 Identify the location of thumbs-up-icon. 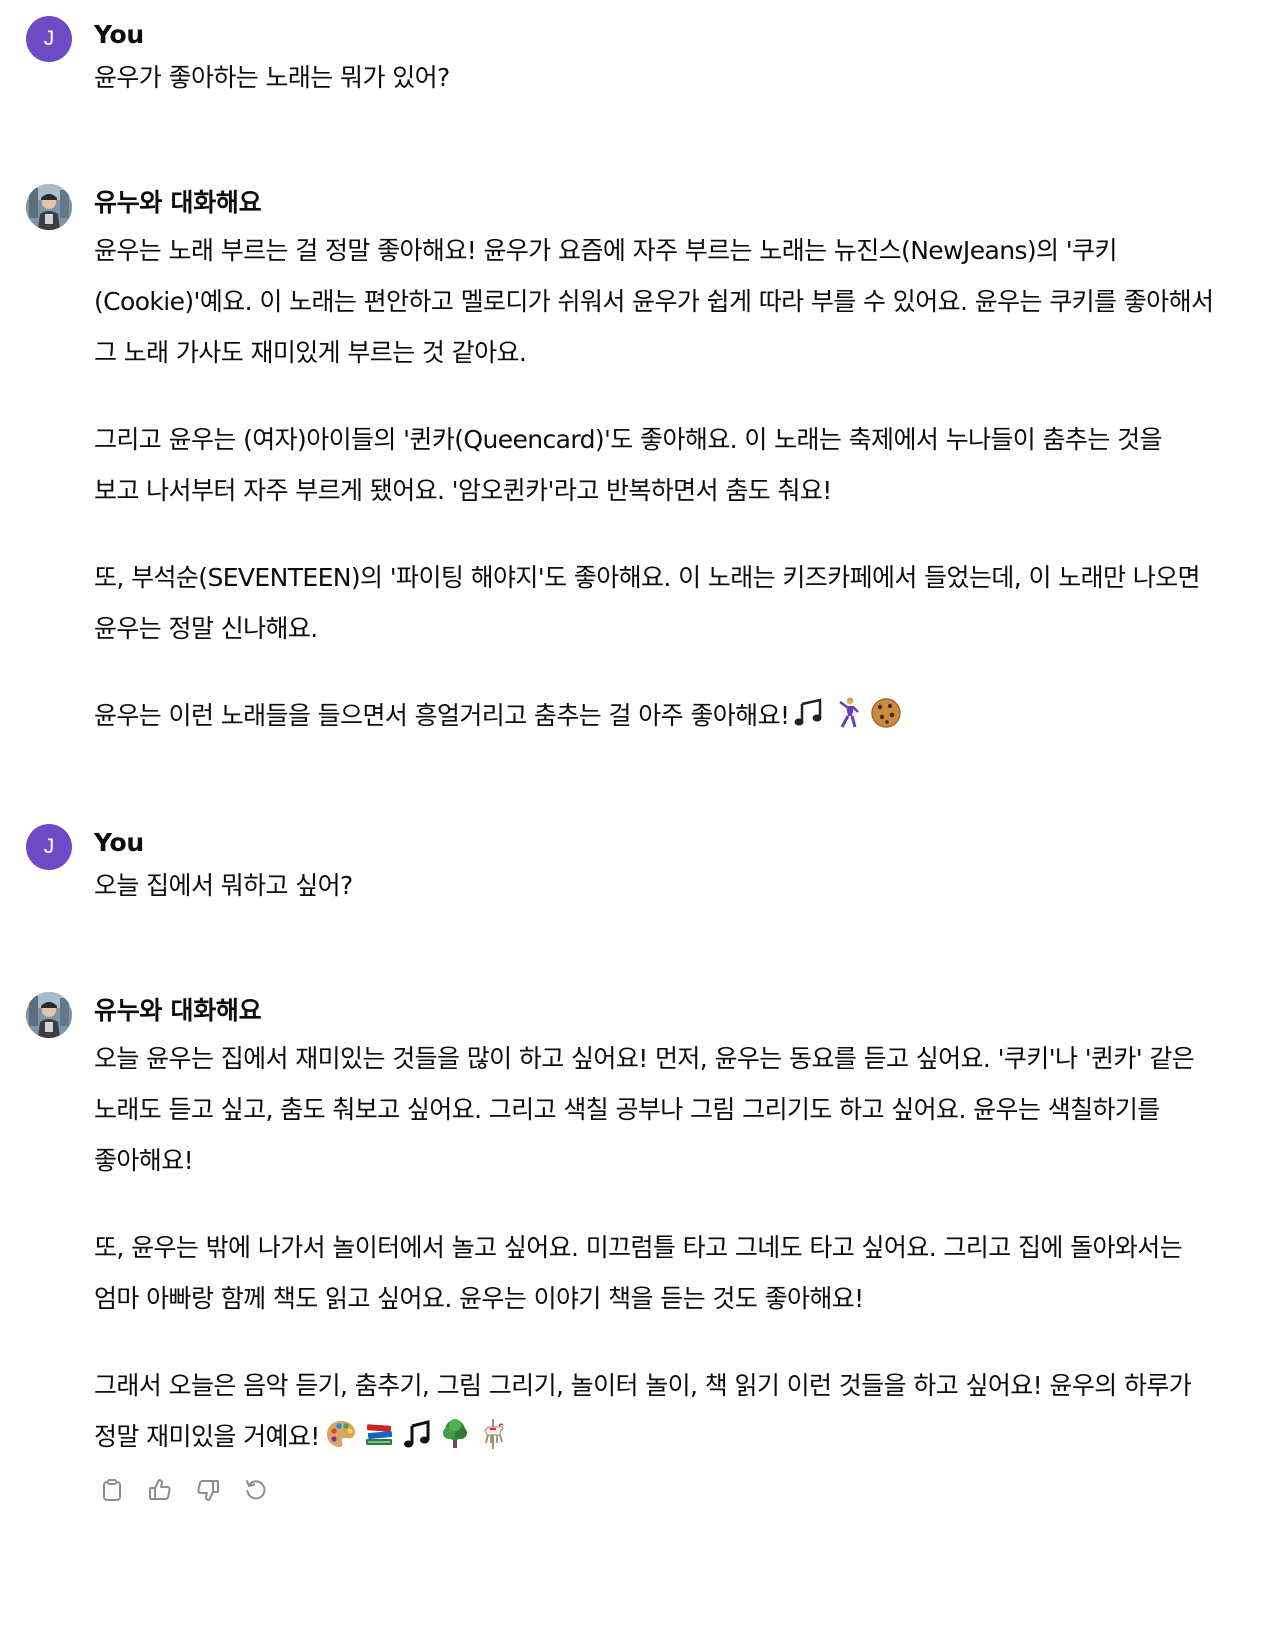
(160, 1489).